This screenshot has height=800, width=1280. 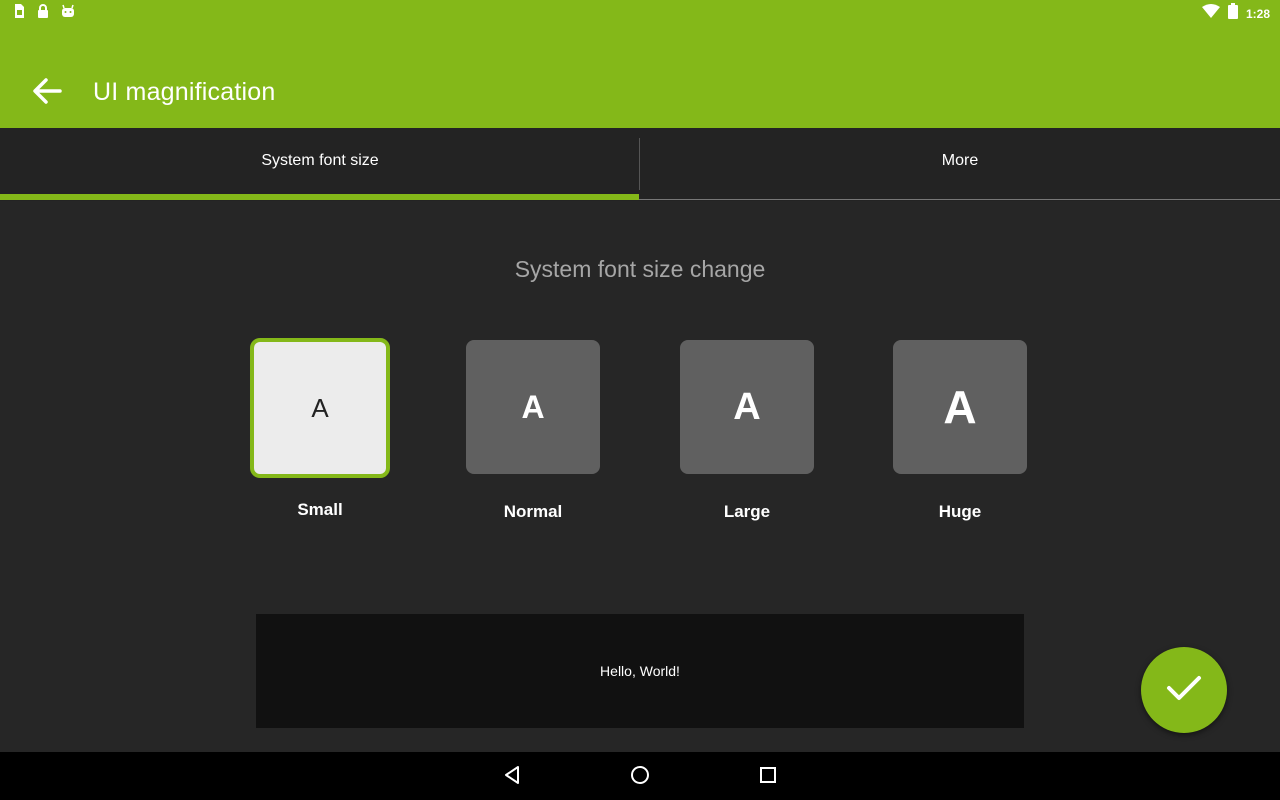 I want to click on sim-icon, so click(x=19, y=13).